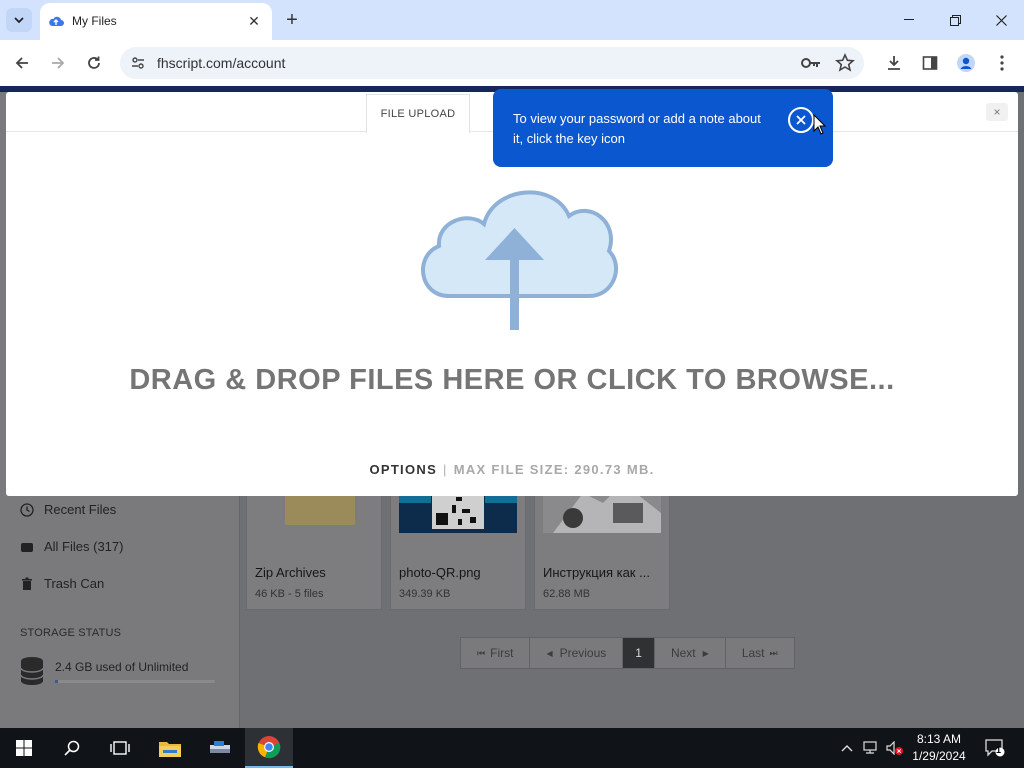  I want to click on url-text: fhscript.com/account, so click(221, 63).